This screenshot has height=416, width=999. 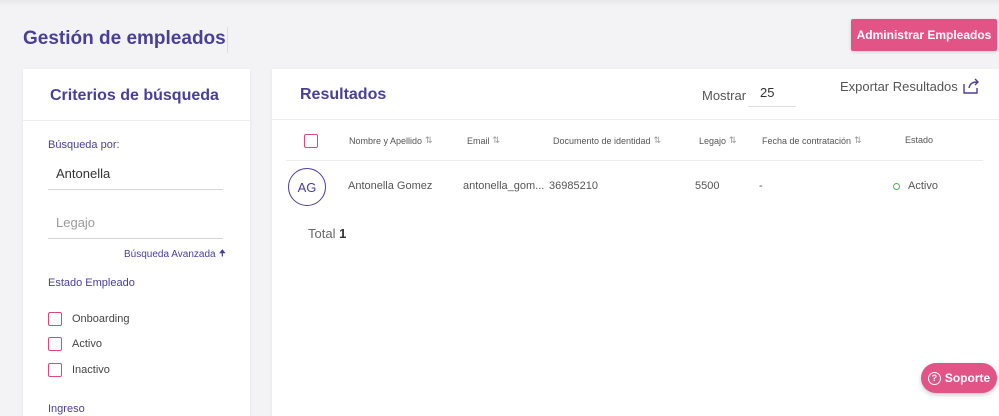 I want to click on filter-activo-label: Activo, so click(x=87, y=344).